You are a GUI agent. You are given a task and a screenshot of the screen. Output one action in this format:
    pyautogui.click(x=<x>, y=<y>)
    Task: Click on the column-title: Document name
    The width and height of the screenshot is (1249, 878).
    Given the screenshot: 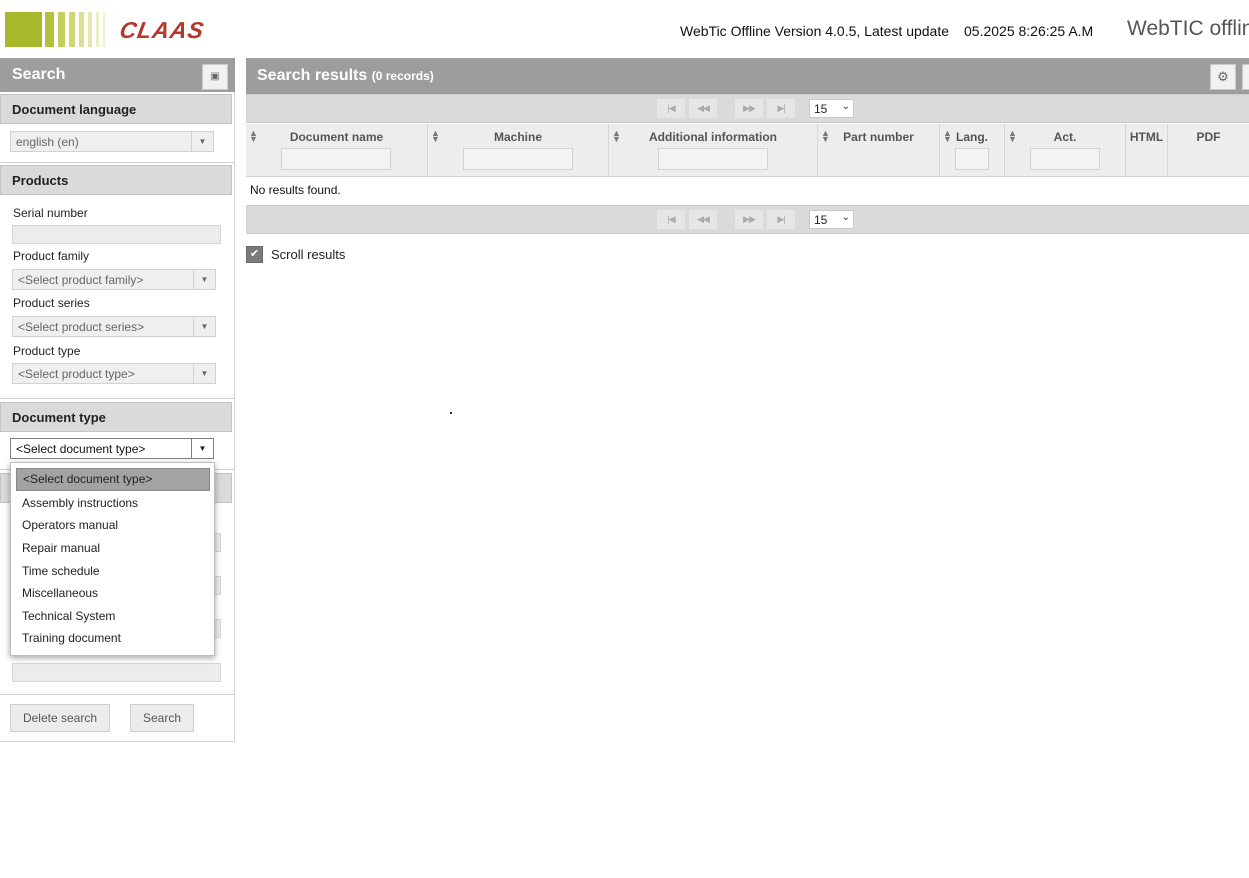 What is the action you would take?
    pyautogui.click(x=336, y=137)
    